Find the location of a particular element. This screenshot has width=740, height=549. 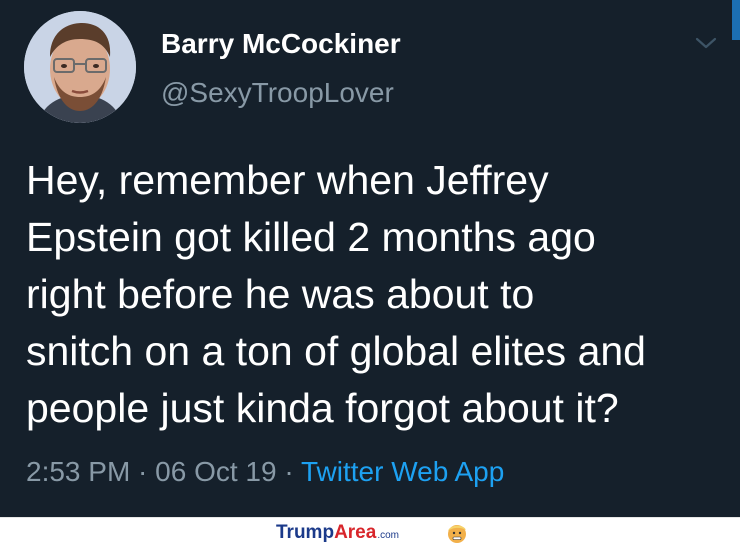

watermark-part-3: .com is located at coordinates (388, 535).